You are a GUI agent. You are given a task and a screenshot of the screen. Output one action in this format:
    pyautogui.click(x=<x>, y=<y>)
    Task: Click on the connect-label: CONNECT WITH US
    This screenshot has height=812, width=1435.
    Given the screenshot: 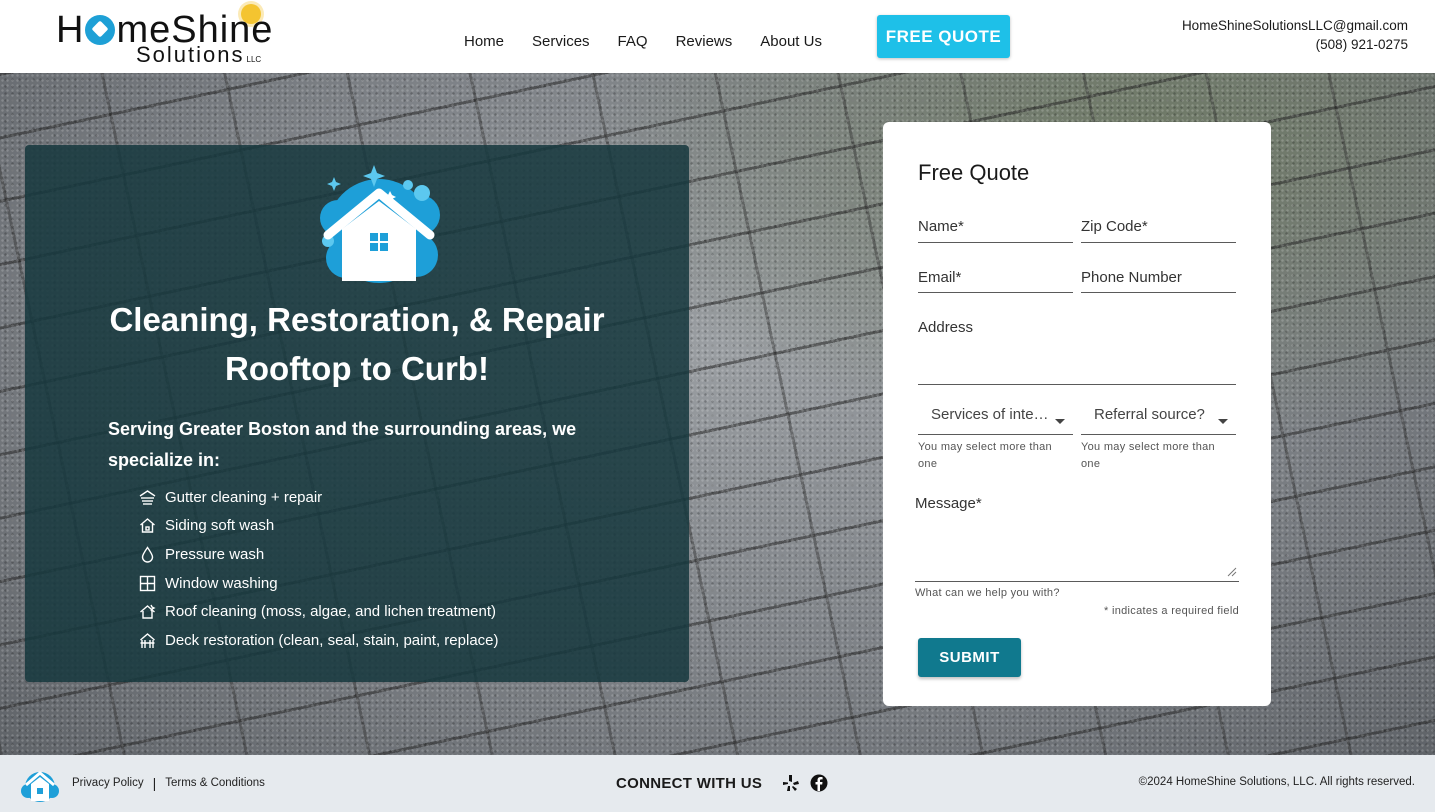 What is the action you would take?
    pyautogui.click(x=689, y=783)
    